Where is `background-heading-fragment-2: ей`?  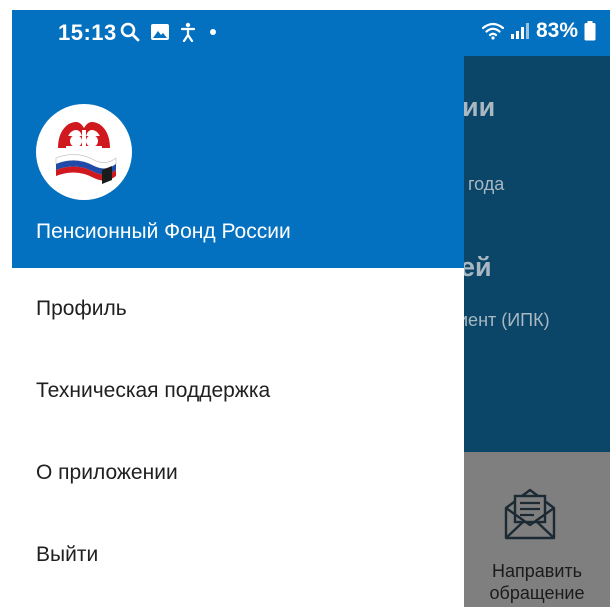 background-heading-fragment-2: ей is located at coordinates (476, 267).